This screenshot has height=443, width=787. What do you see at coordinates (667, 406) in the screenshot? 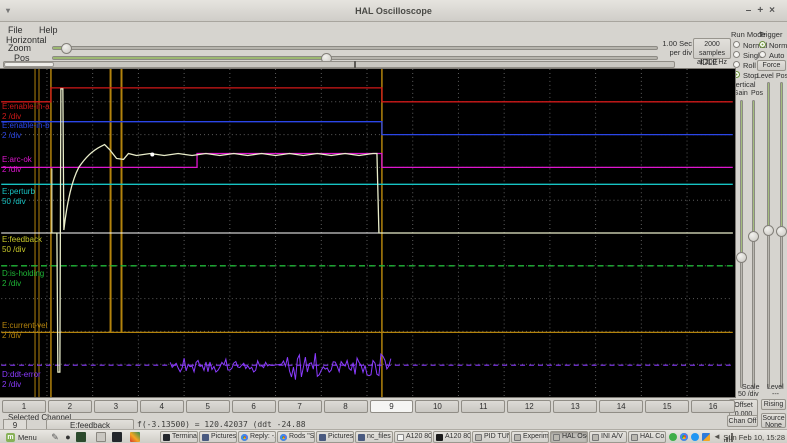
I see `channel-tab-15: 15` at bounding box center [667, 406].